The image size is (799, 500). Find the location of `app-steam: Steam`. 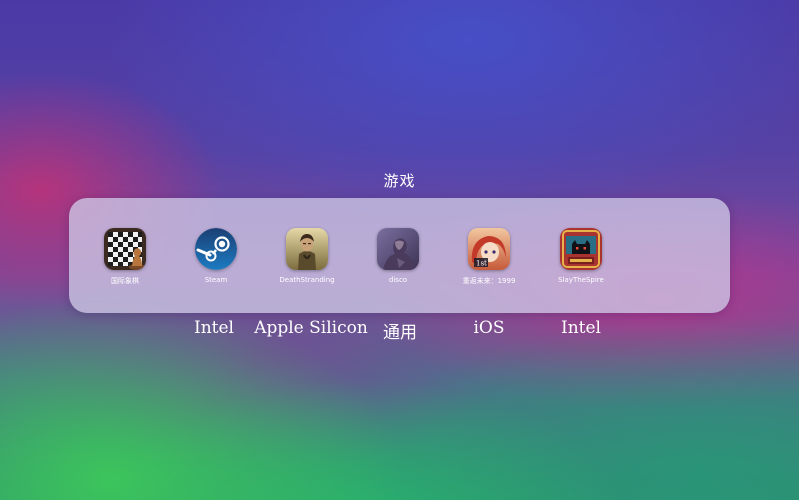

app-steam: Steam is located at coordinates (216, 256).